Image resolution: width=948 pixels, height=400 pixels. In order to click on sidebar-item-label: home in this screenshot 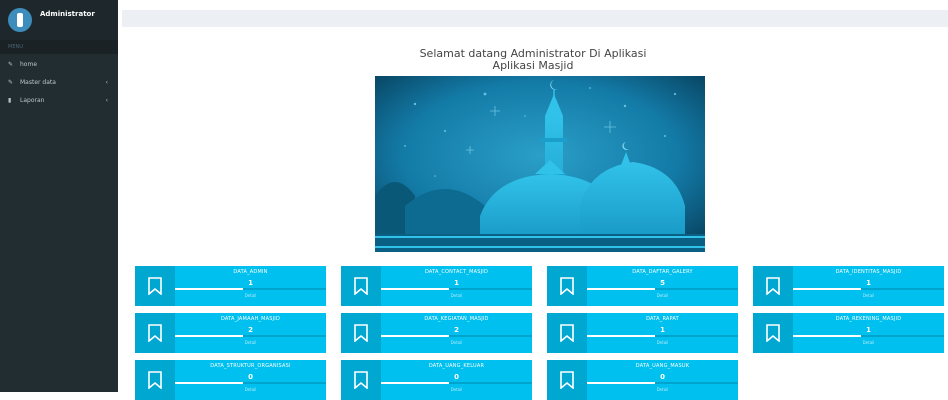, I will do `click(29, 64)`.